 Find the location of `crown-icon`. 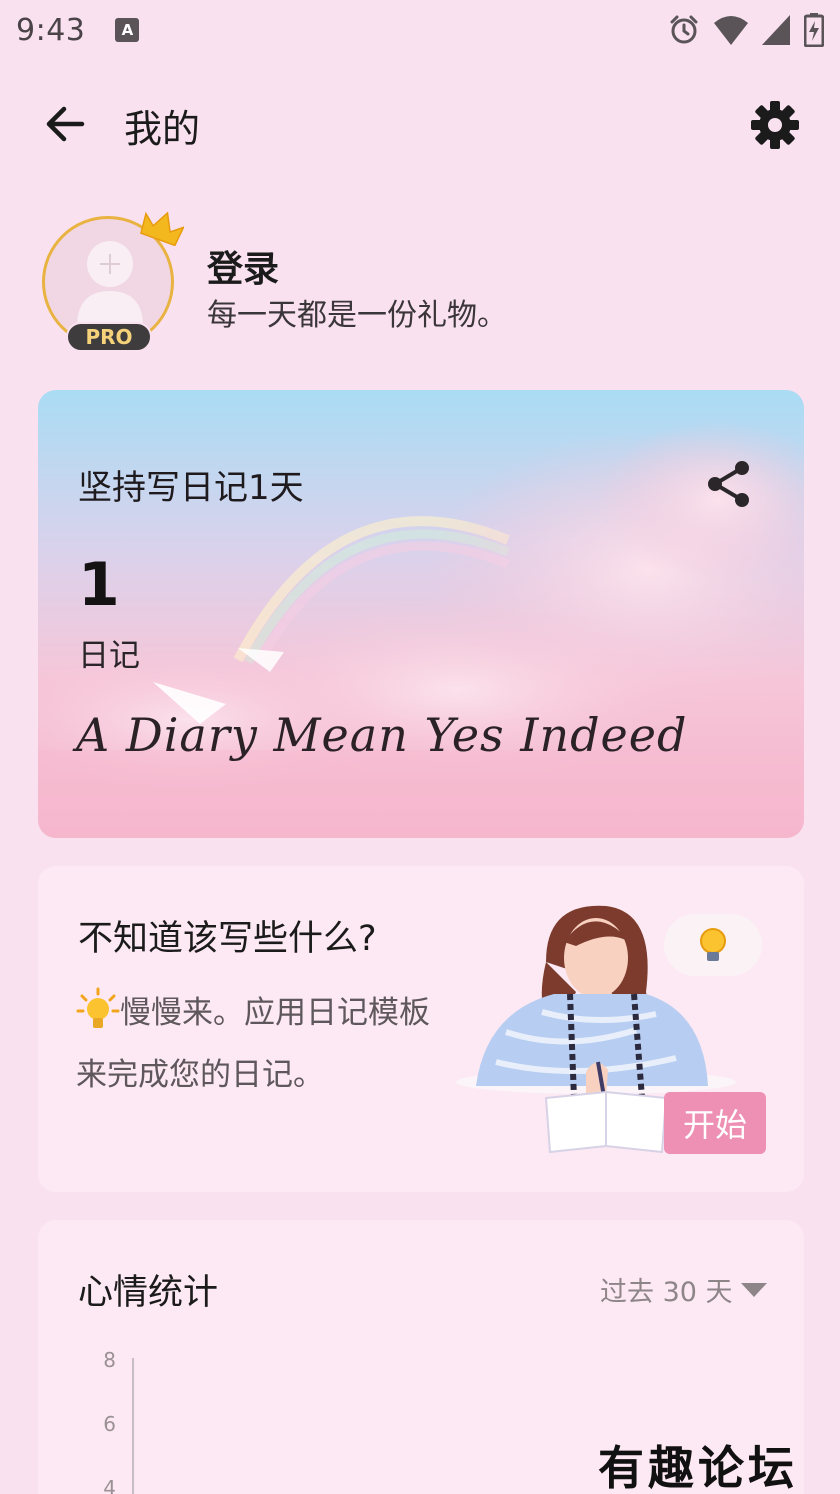

crown-icon is located at coordinates (162, 228).